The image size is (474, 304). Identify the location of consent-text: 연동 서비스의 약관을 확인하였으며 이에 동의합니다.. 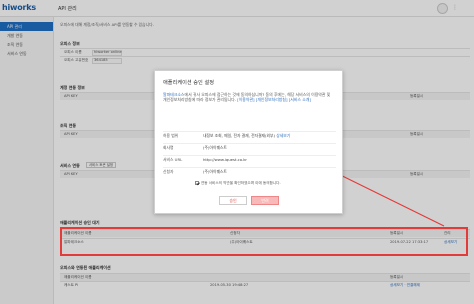
(241, 183).